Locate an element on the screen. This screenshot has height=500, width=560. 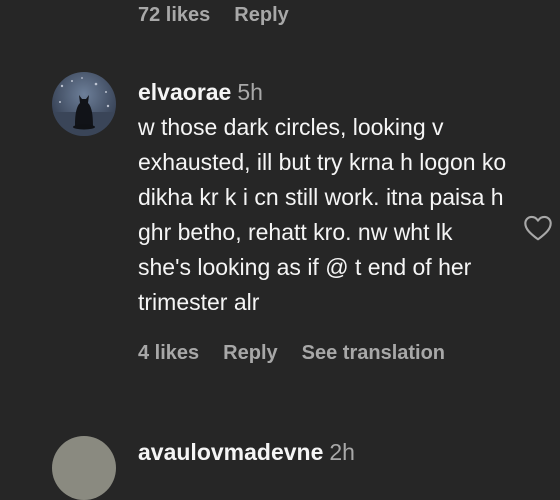
heart-icon is located at coordinates (538, 228).